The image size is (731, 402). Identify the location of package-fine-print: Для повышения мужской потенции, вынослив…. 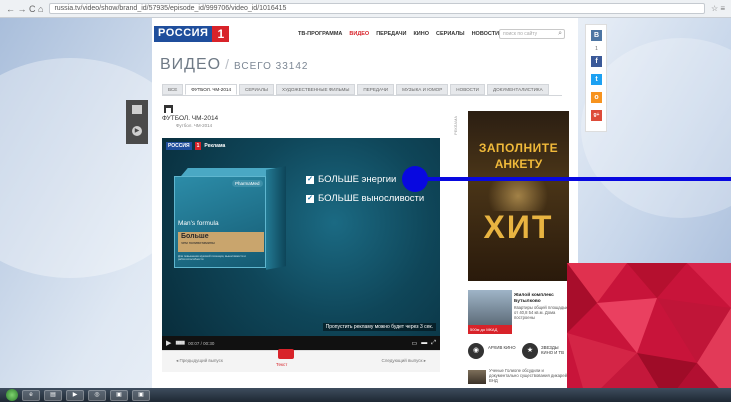
(212, 258).